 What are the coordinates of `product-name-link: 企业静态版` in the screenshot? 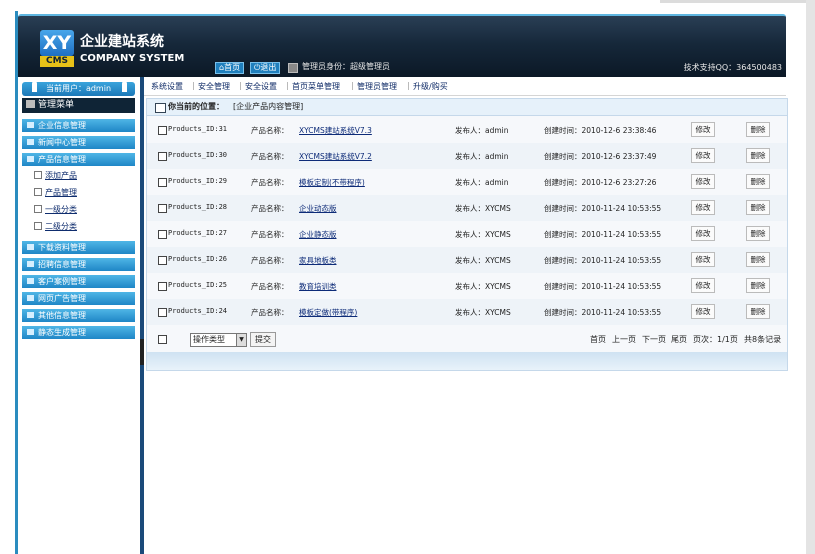 It's located at (318, 234).